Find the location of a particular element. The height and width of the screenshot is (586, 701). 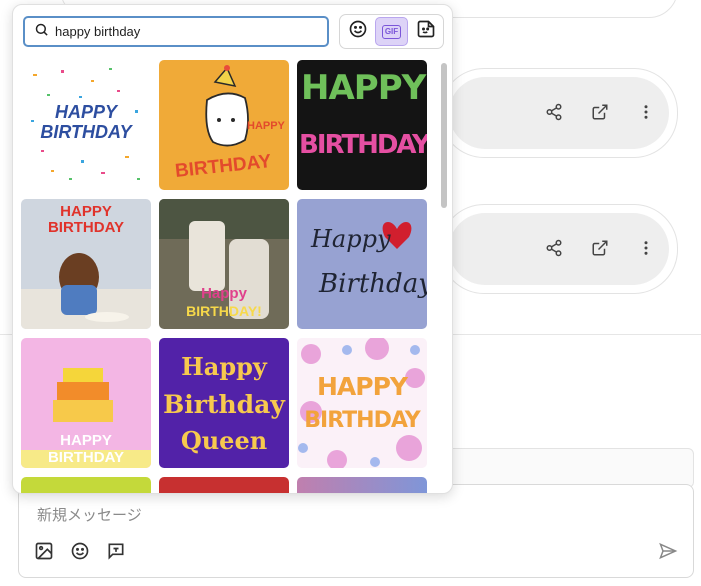

picker-tabs: GIF is located at coordinates (391, 31).